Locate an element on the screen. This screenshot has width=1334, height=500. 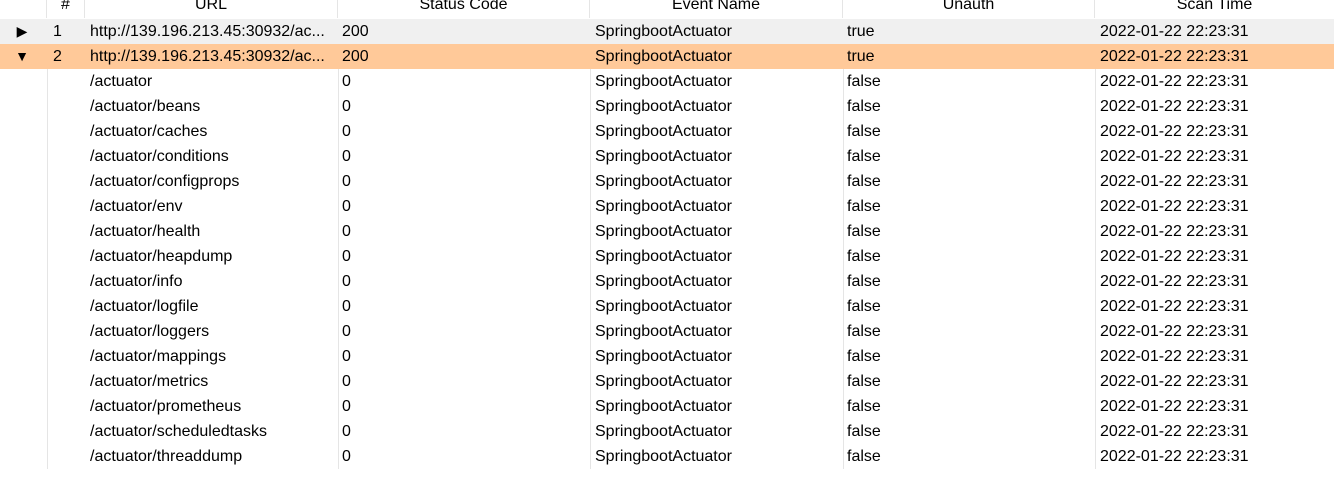
url-cell: /actuator/prometheus is located at coordinates (166, 406).